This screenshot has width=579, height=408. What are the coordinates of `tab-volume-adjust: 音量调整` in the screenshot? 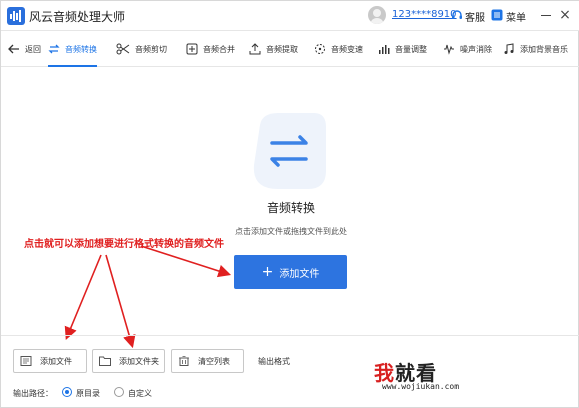 It's located at (402, 49).